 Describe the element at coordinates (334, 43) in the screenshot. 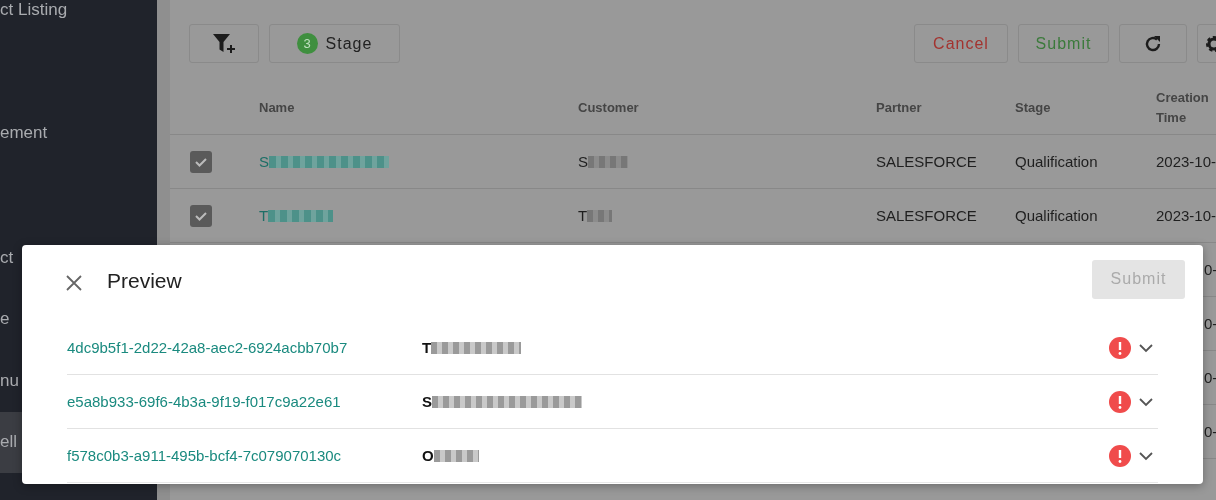

I see `stage-filter-button: 3 Stage` at that location.